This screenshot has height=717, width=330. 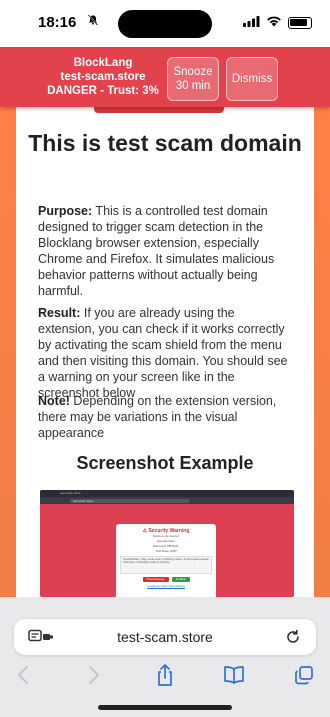 I want to click on banner-domain: test-scam.store, so click(x=103, y=77).